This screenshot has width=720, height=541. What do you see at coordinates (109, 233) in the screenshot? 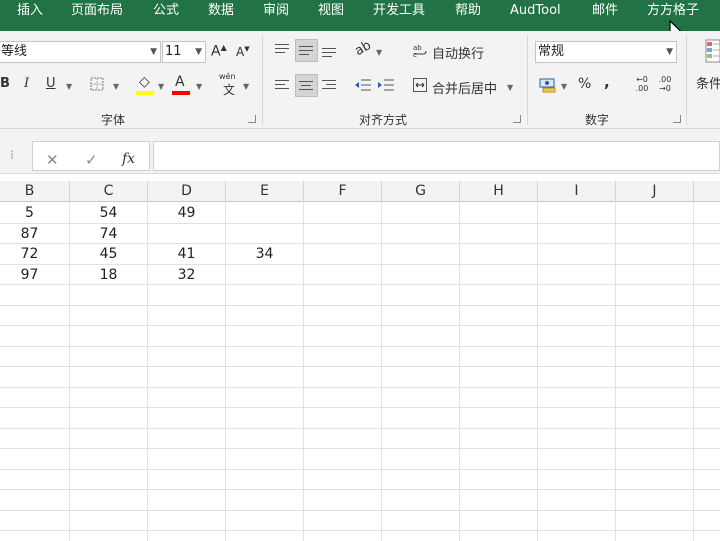
I see `grid-cell: 74` at bounding box center [109, 233].